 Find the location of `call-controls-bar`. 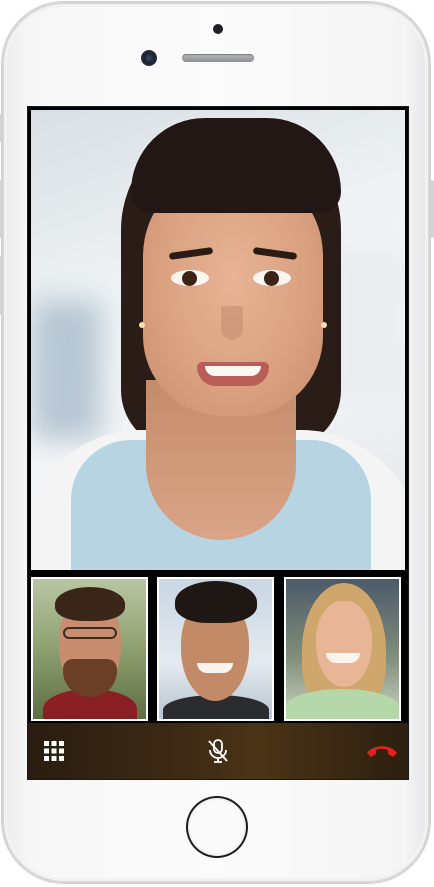

call-controls-bar is located at coordinates (218, 751).